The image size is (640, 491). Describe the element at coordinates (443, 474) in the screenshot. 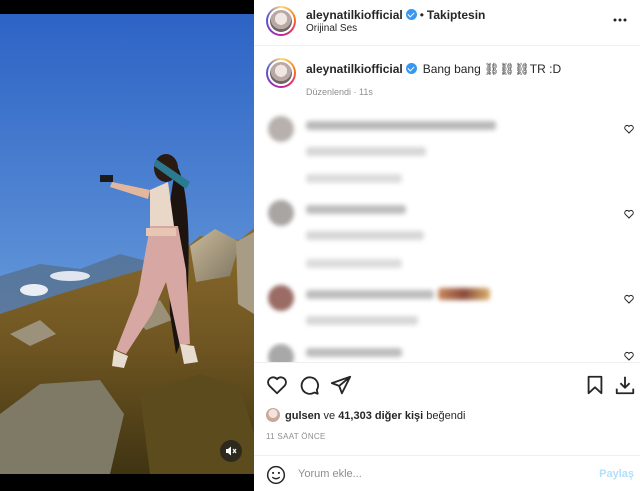

I see `comment-input` at that location.